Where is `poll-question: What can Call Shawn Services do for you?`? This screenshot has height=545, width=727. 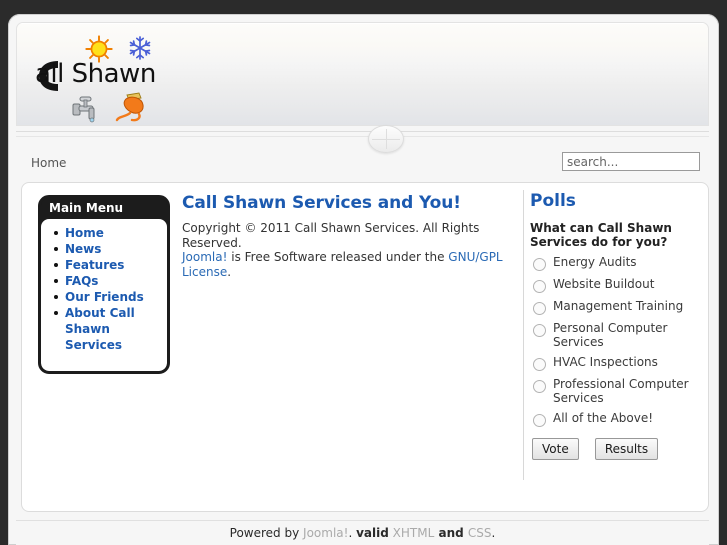
poll-question: What can Call Shawn Services do for you? is located at coordinates (601, 235).